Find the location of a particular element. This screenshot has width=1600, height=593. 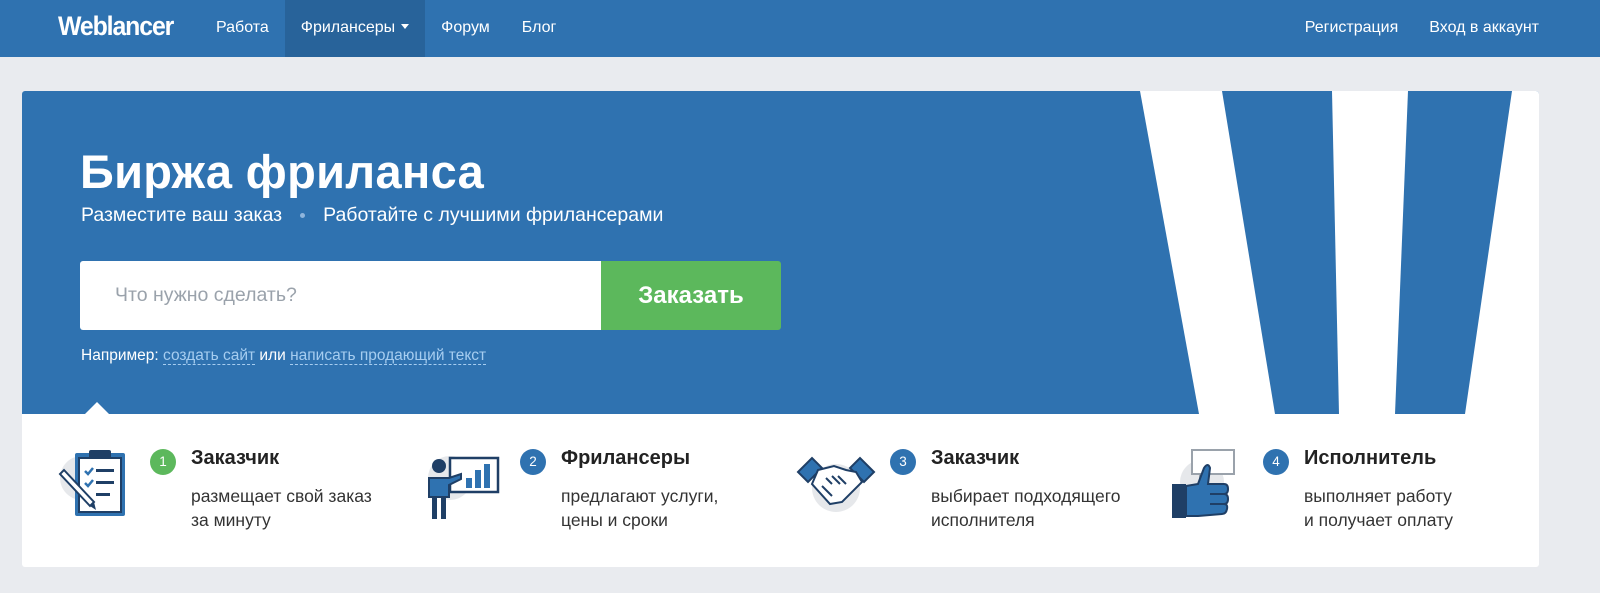

step-1-desc-line1: размещает свой заказ is located at coordinates (281, 496).